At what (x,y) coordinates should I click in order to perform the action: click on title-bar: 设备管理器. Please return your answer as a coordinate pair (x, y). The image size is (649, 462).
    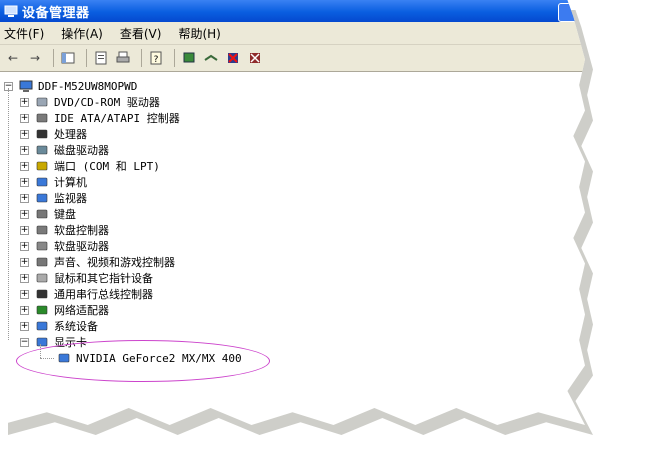
    Looking at the image, I should click on (292, 11).